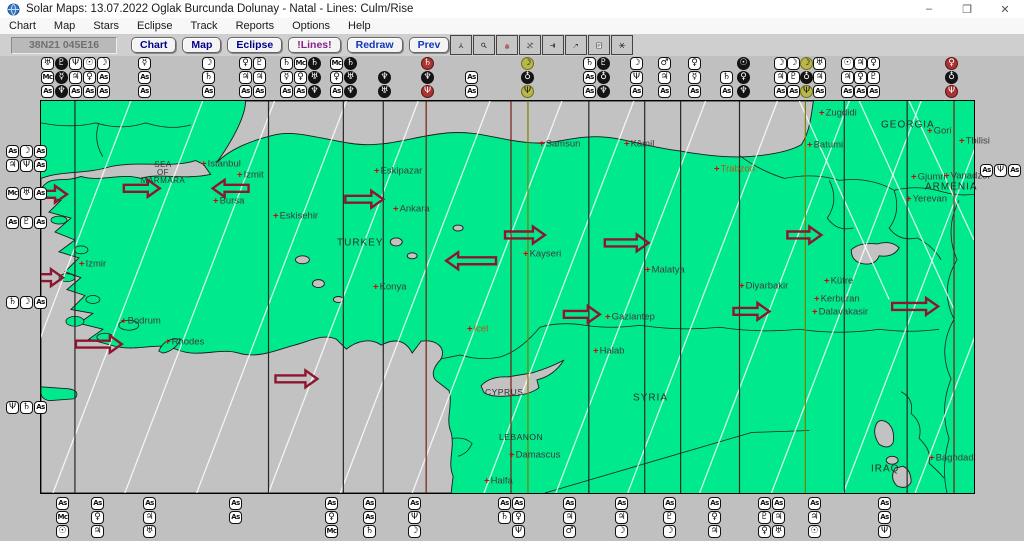 This screenshot has width=1024, height=541. What do you see at coordinates (202, 45) in the screenshot?
I see `map-button: Map` at bounding box center [202, 45].